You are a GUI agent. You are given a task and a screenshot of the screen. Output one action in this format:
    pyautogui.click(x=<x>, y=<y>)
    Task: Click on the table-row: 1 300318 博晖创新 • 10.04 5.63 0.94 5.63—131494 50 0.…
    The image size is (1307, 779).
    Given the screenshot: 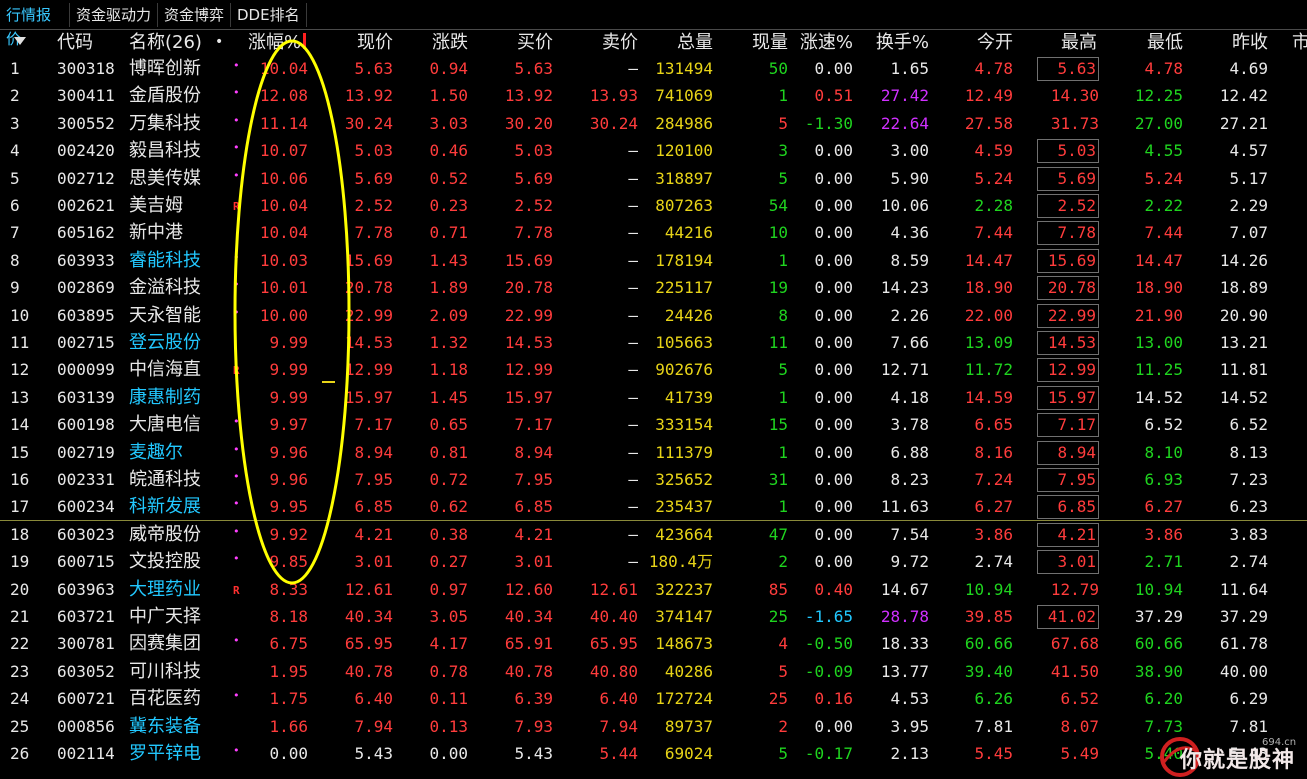 What is the action you would take?
    pyautogui.click(x=653, y=68)
    